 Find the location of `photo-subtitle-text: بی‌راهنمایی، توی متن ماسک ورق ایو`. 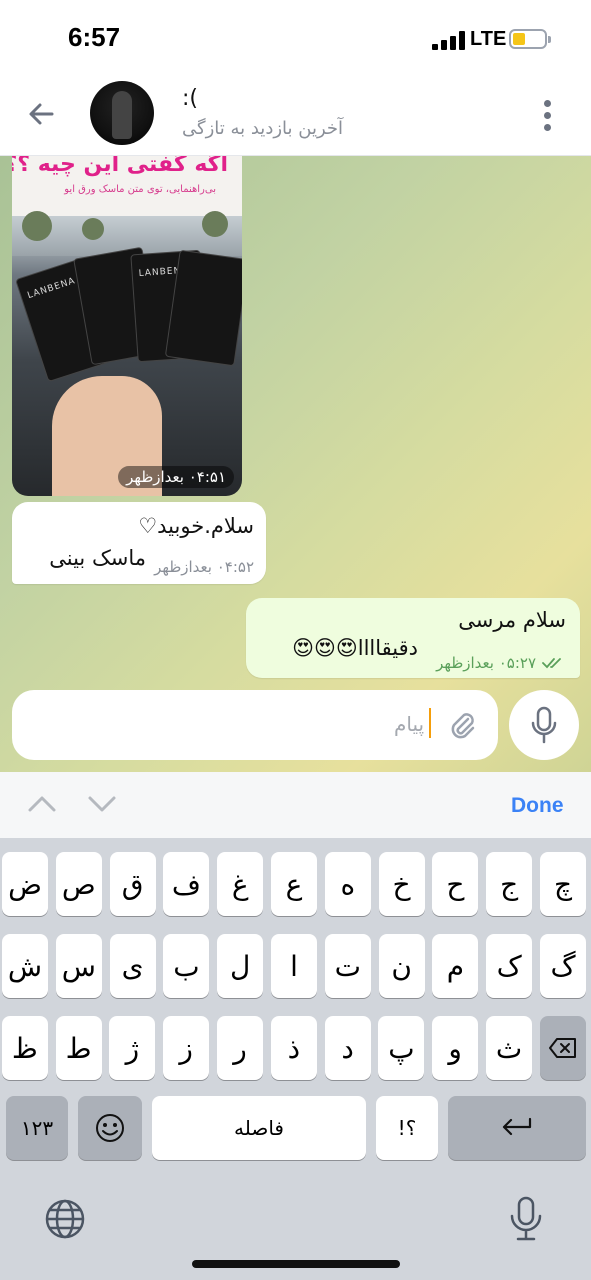

photo-subtitle-text: بی‌راهنمایی، توی متن ماسک ورق ایو is located at coordinates (140, 189).